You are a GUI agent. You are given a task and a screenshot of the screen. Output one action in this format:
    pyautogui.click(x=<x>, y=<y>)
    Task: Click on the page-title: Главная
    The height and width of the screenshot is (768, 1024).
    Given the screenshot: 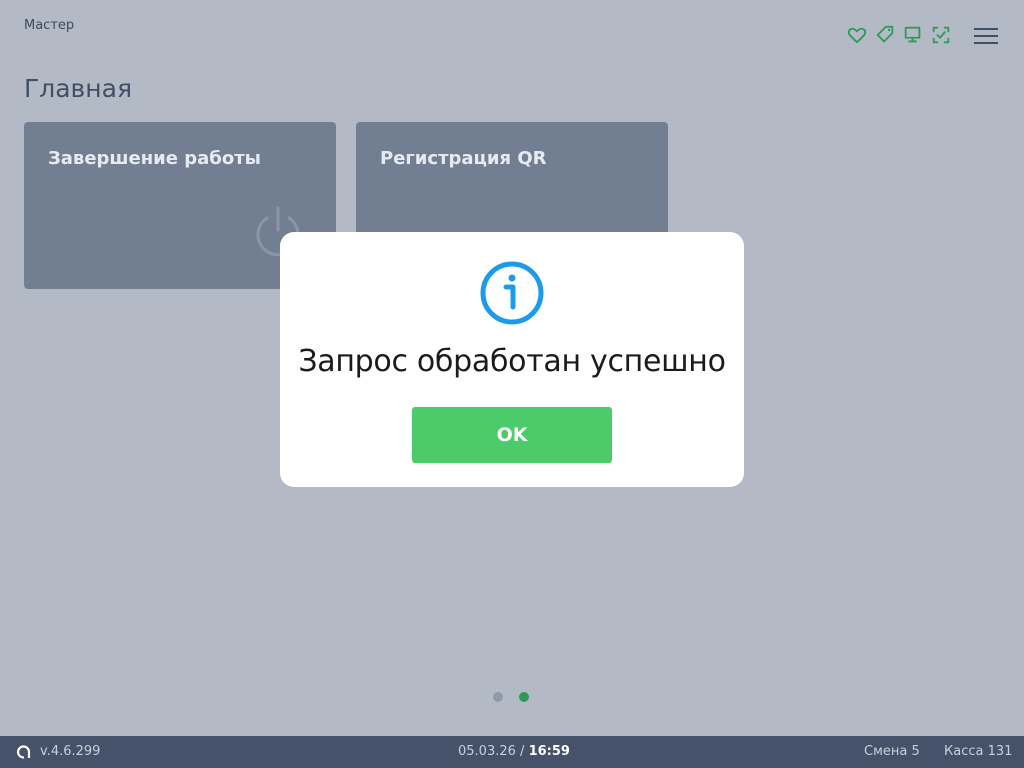 What is the action you would take?
    pyautogui.click(x=78, y=88)
    